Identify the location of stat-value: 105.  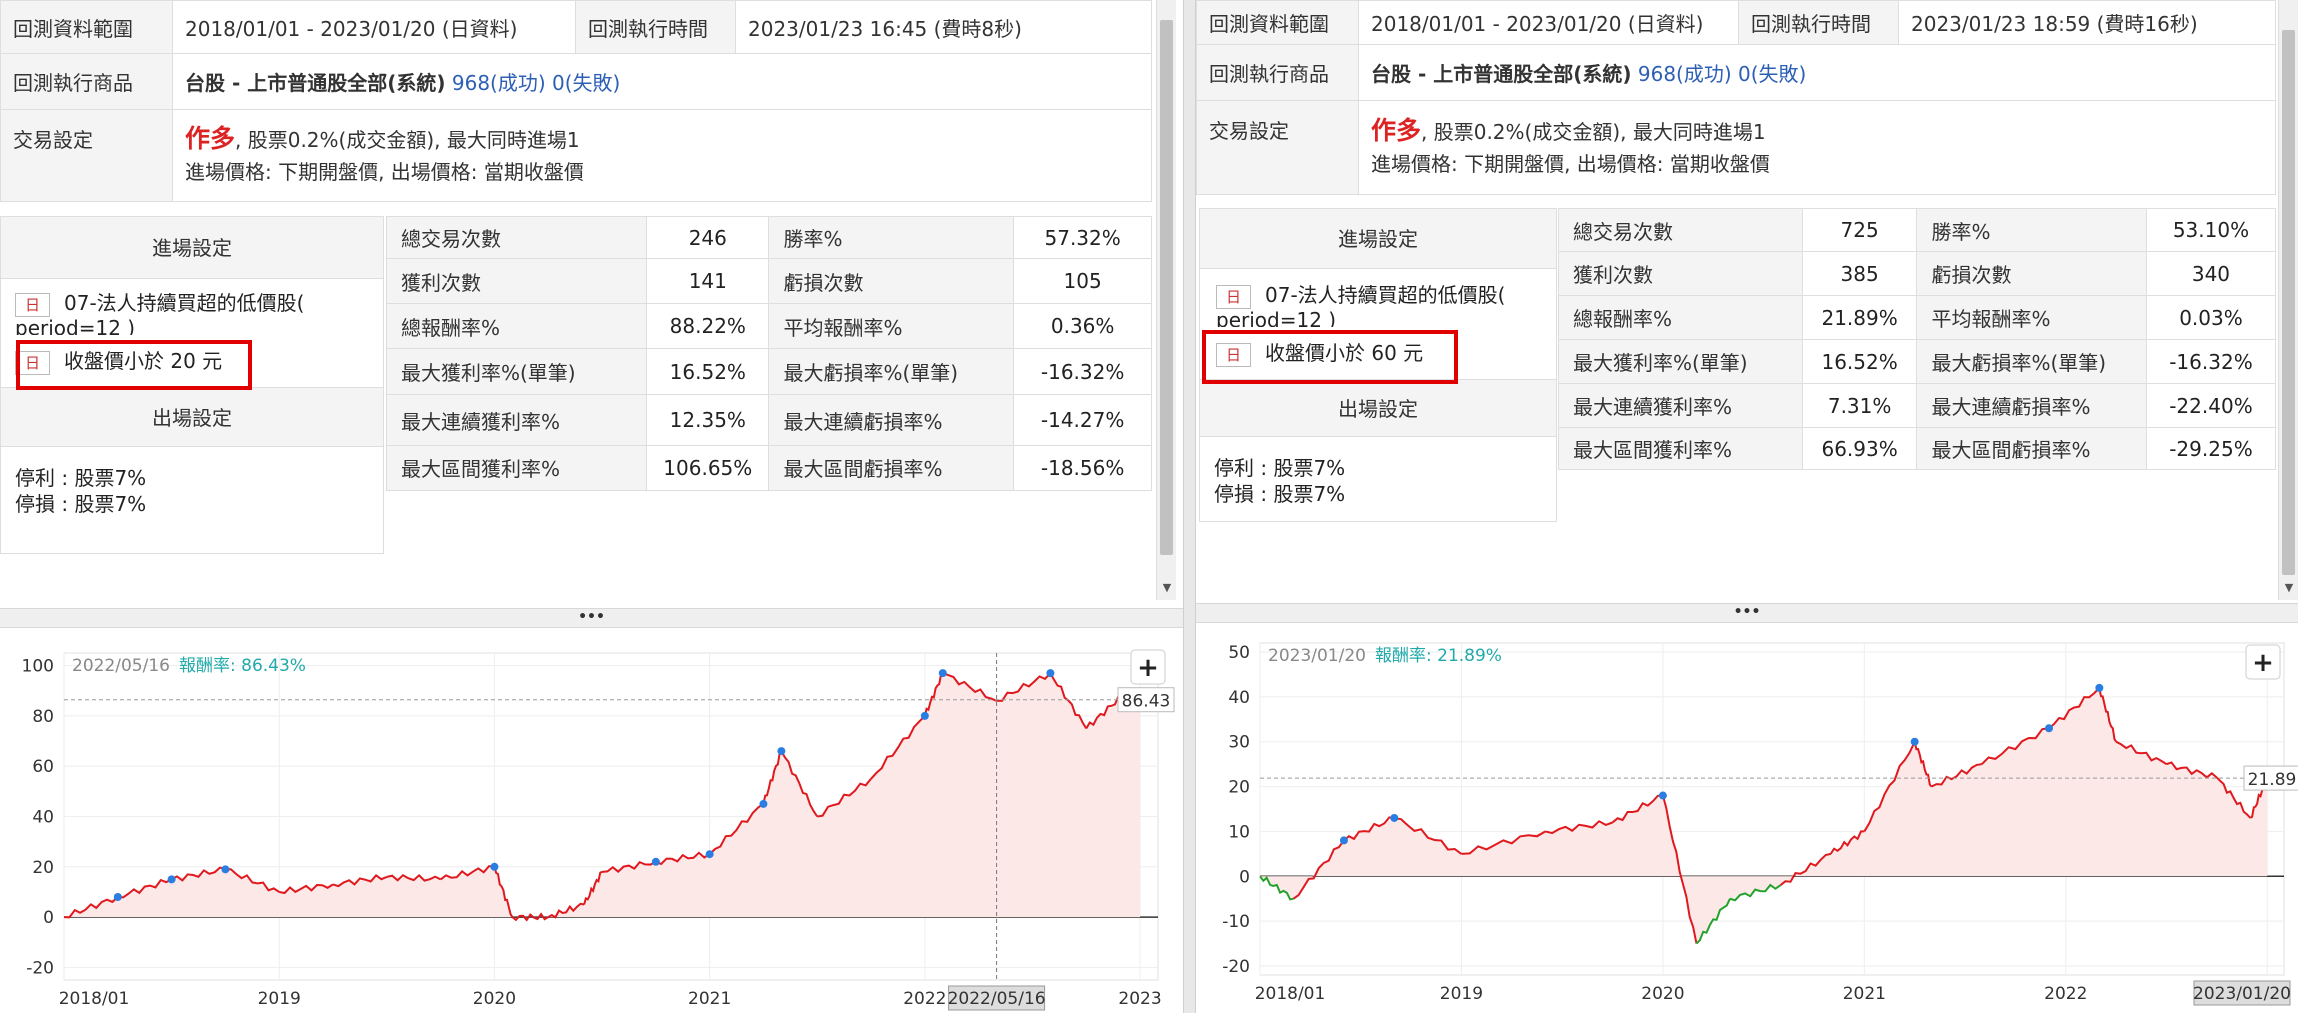
(1082, 281).